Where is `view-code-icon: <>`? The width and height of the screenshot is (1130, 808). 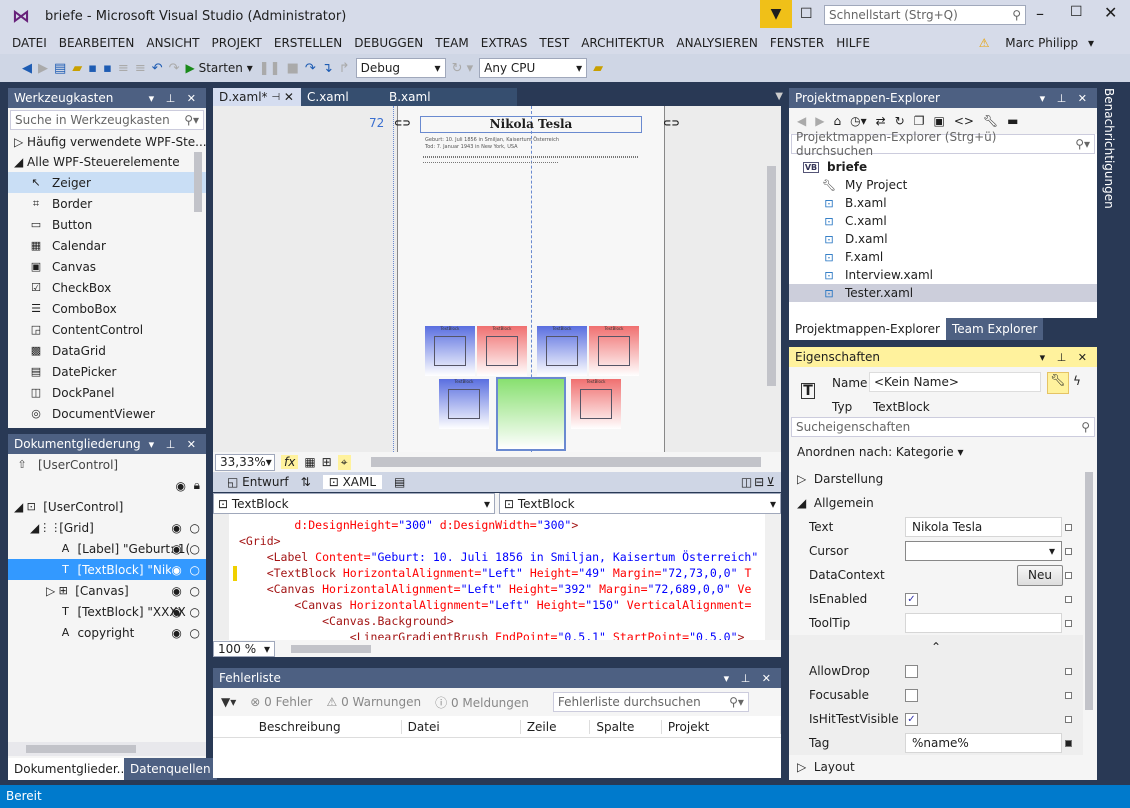 view-code-icon: <> is located at coordinates (964, 121).